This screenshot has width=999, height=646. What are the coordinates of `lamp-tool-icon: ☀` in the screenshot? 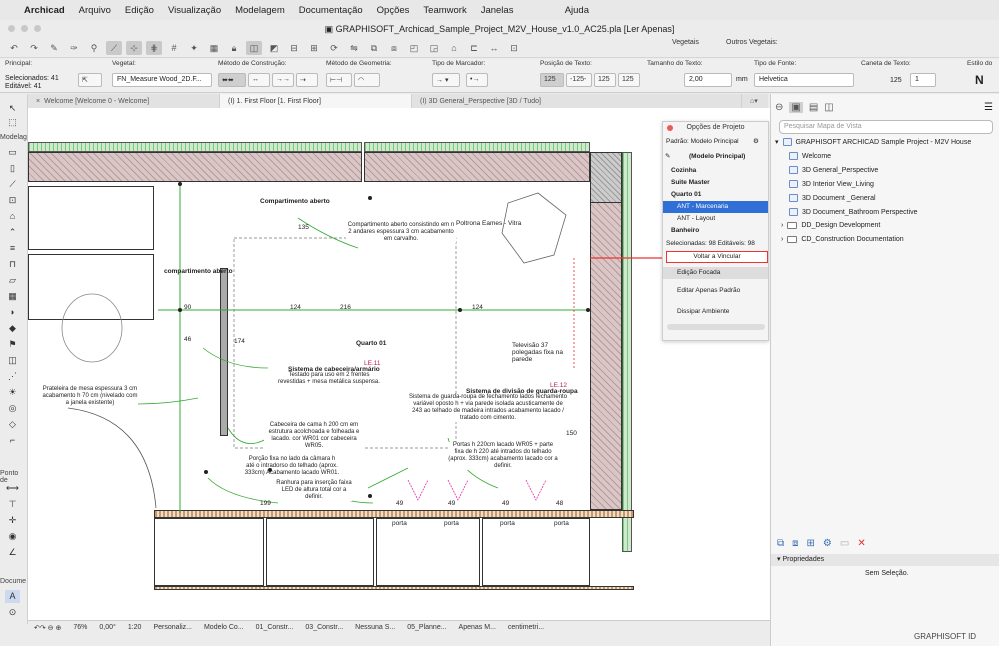 It's located at (12, 392).